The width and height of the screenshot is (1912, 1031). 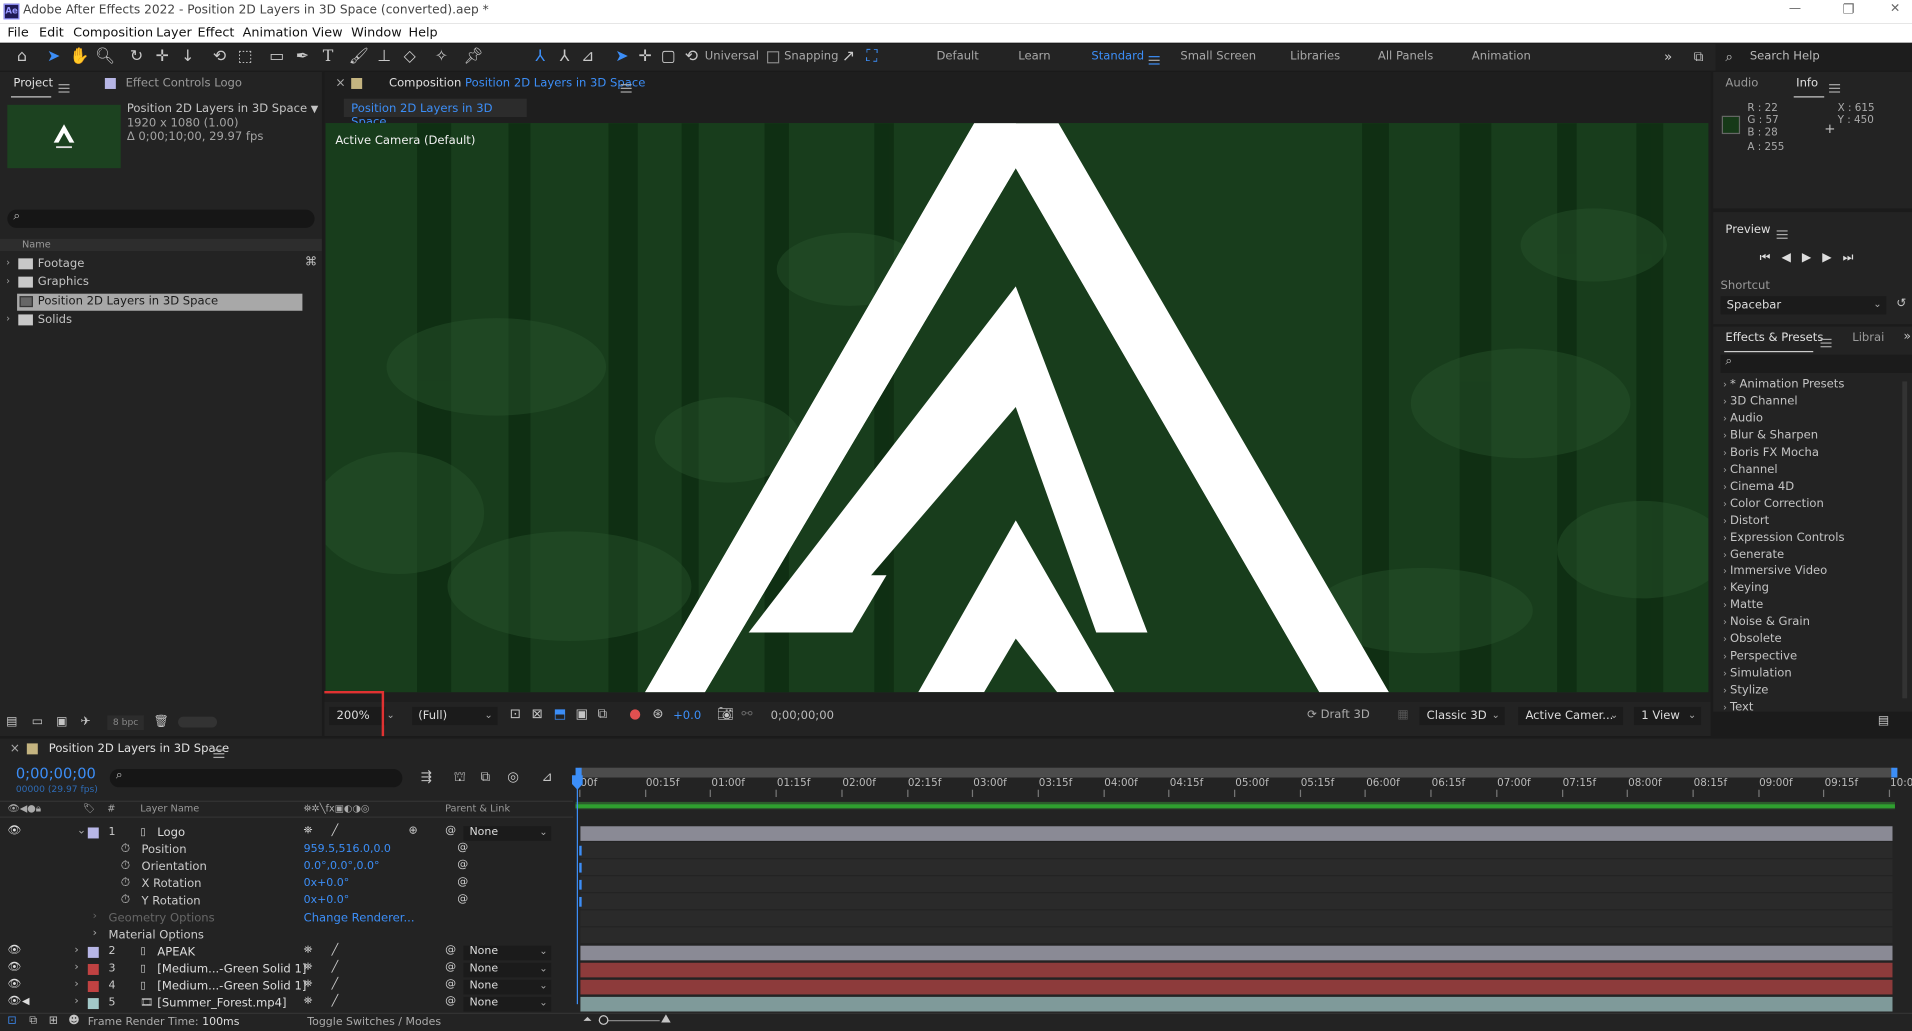 I want to click on effects-category: › Channel, so click(x=1750, y=469).